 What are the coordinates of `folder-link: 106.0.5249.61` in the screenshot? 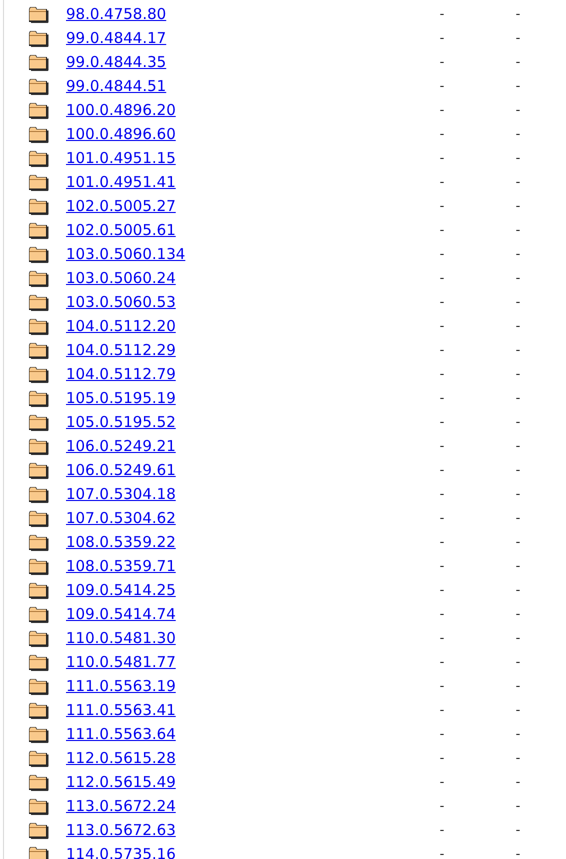 It's located at (251, 470).